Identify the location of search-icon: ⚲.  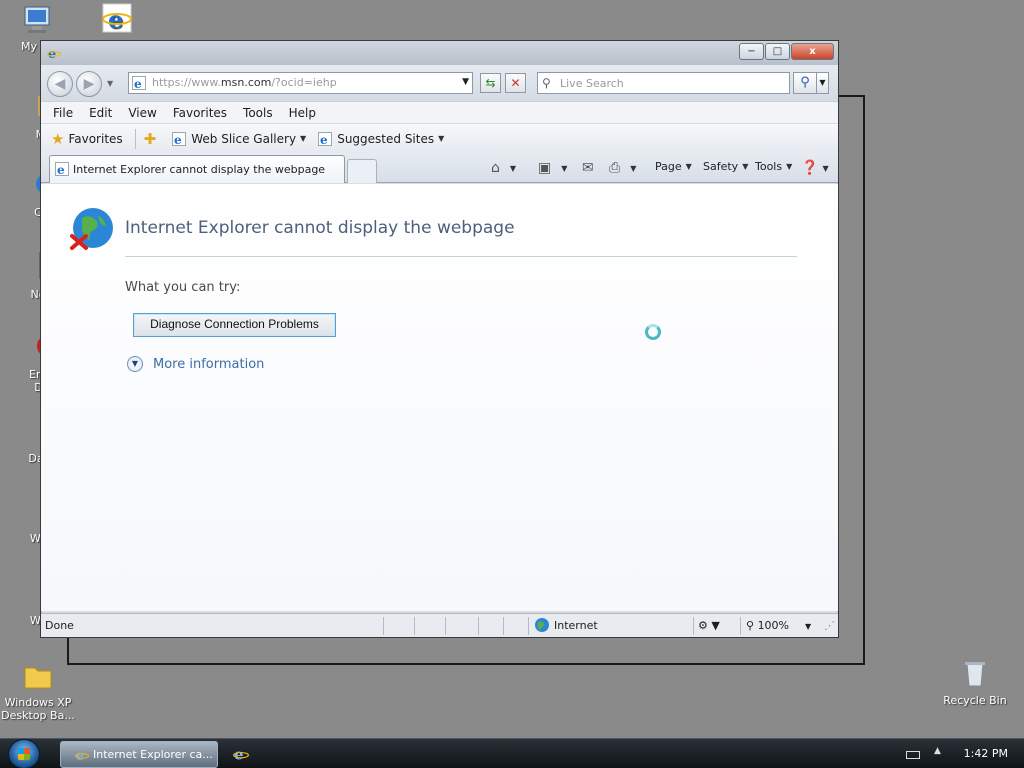
(546, 83).